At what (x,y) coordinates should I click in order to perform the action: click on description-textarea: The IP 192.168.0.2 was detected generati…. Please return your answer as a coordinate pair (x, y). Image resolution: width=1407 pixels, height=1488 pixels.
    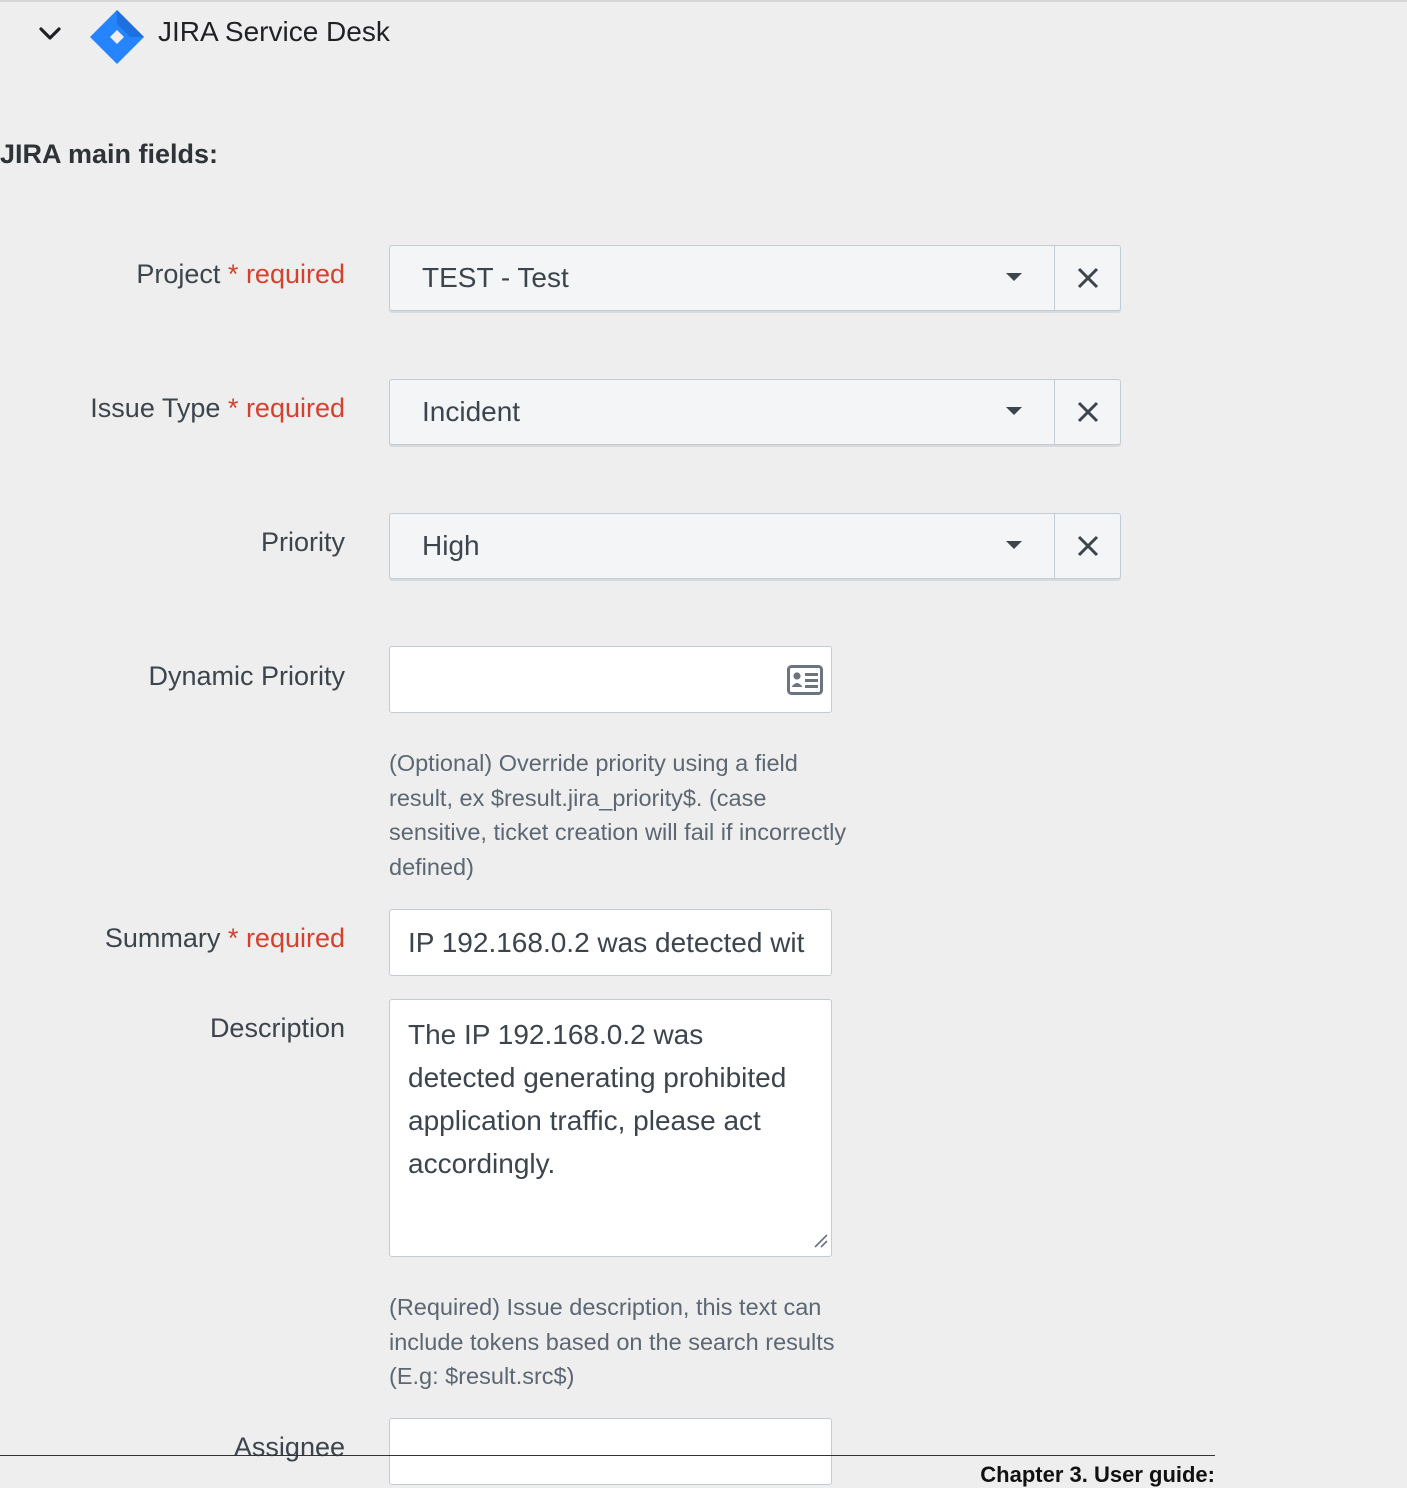
    Looking at the image, I should click on (610, 1128).